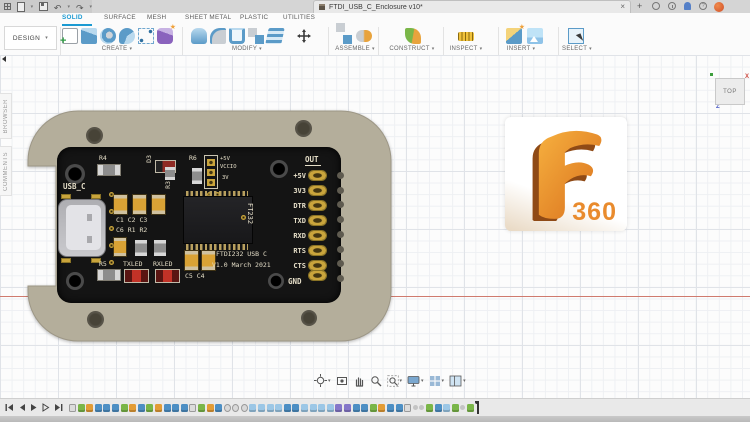 The image size is (750, 422). I want to click on orbit-icon: ▾, so click(322, 380).